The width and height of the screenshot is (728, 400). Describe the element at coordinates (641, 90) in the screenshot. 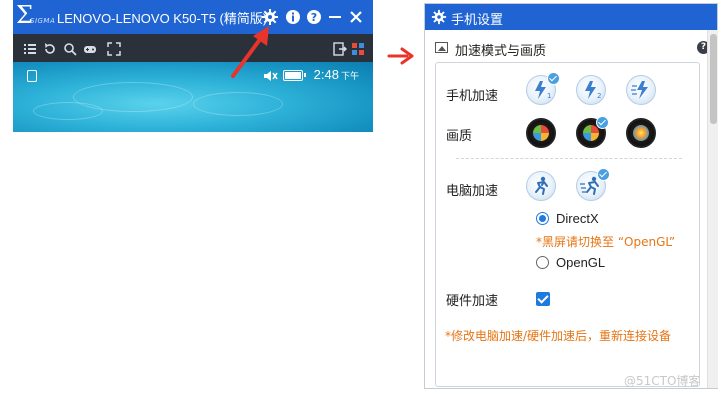

I see `phone-accel-level-3-icon` at that location.